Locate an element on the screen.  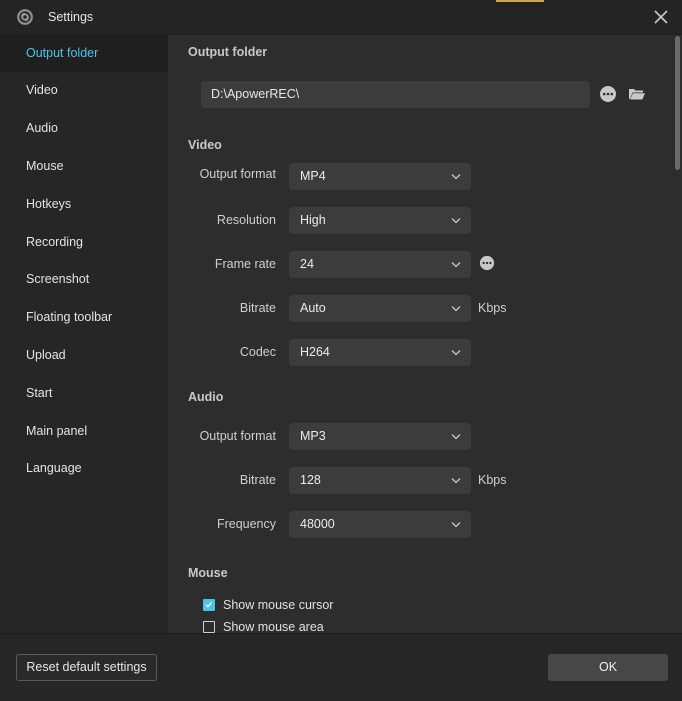
frame-rate-select: 24 is located at coordinates (380, 264).